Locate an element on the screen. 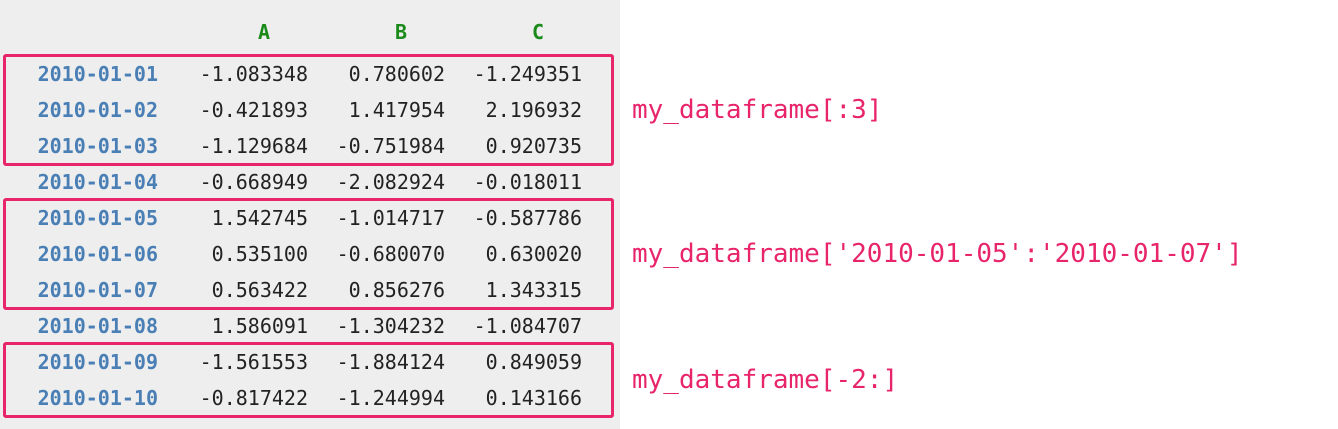 The width and height of the screenshot is (1338, 429). column-header-b: B is located at coordinates (401, 32).